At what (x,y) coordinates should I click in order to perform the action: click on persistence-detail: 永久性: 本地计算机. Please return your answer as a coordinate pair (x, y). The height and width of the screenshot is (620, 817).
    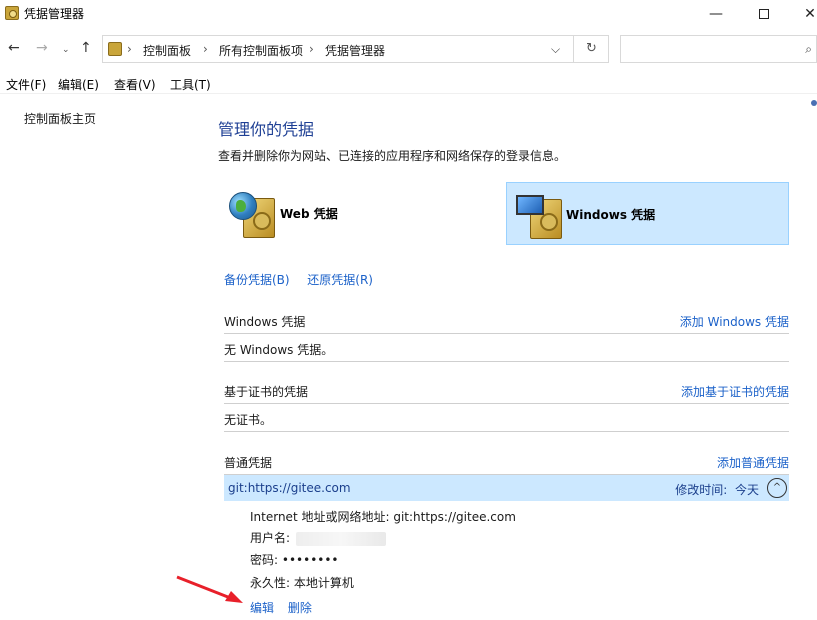
    Looking at the image, I should click on (302, 582).